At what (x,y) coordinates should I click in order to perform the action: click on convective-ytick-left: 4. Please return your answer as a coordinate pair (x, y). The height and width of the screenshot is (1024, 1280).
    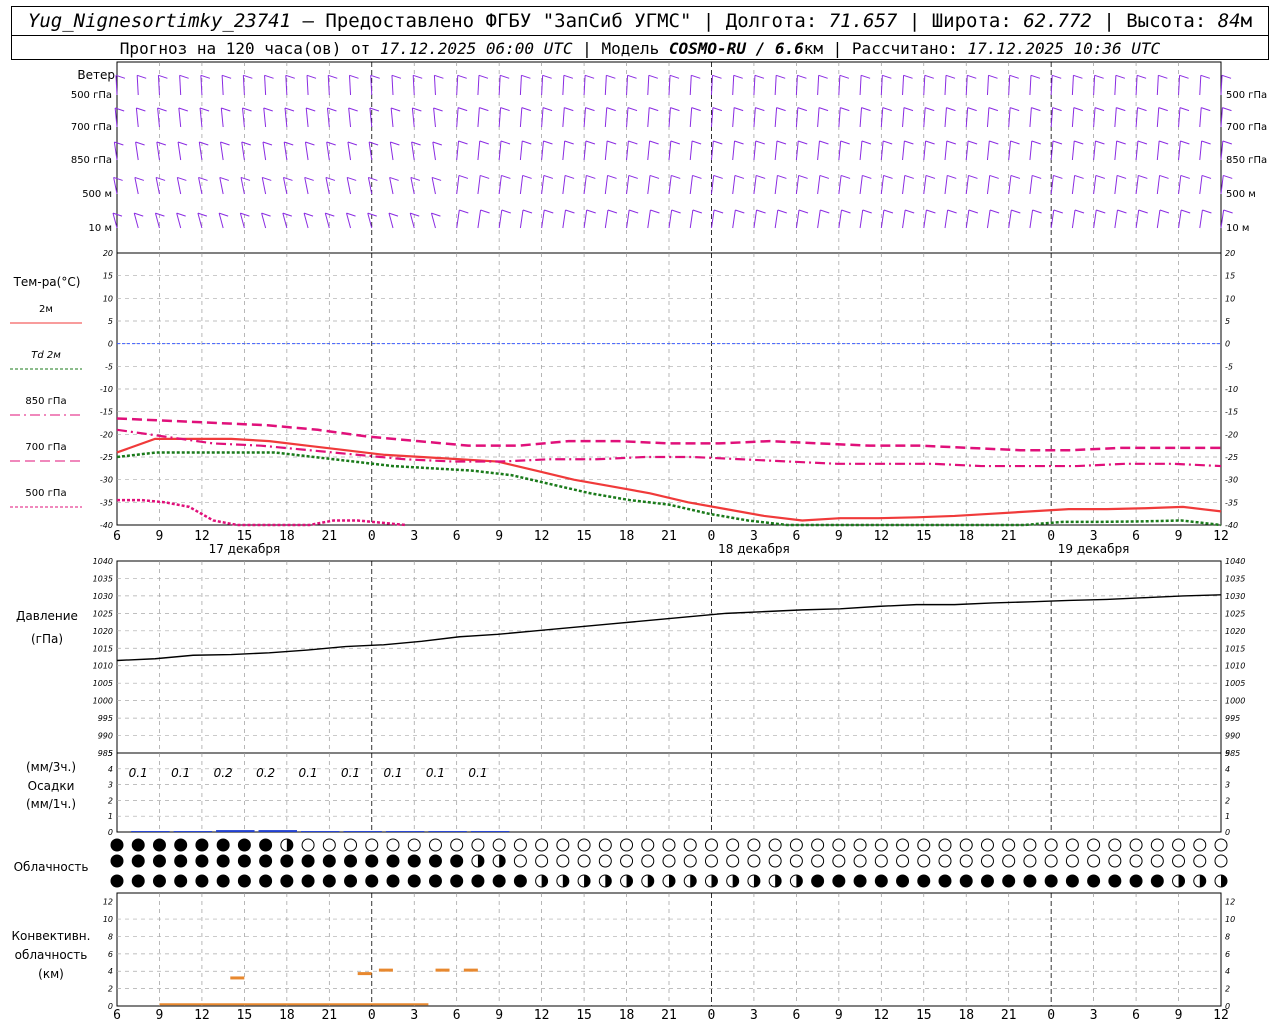
    Looking at the image, I should click on (110, 971).